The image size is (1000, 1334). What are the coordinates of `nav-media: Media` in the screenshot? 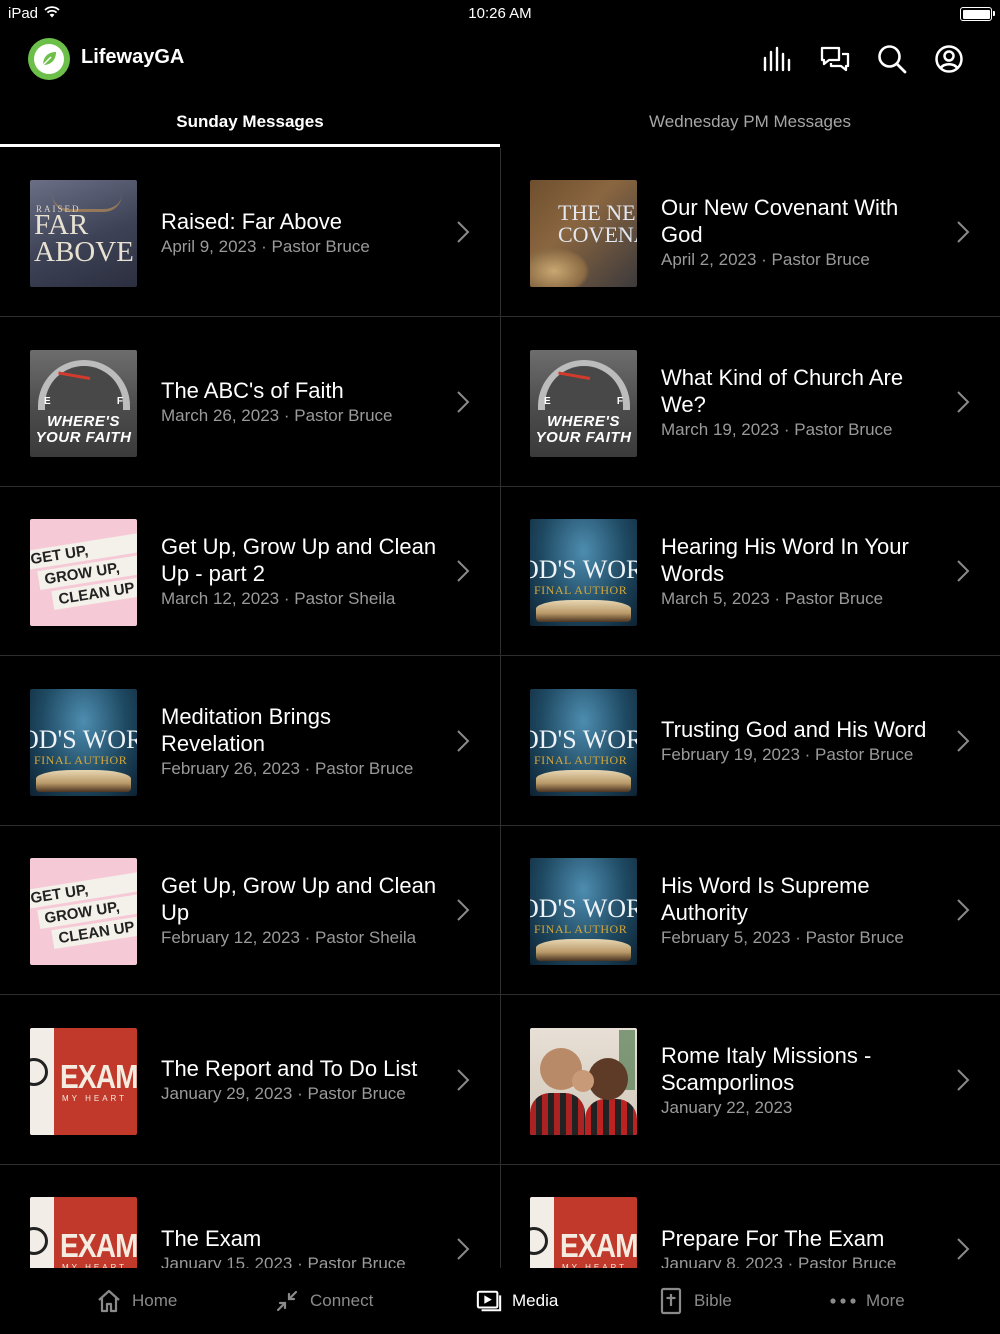 It's located at (517, 1301).